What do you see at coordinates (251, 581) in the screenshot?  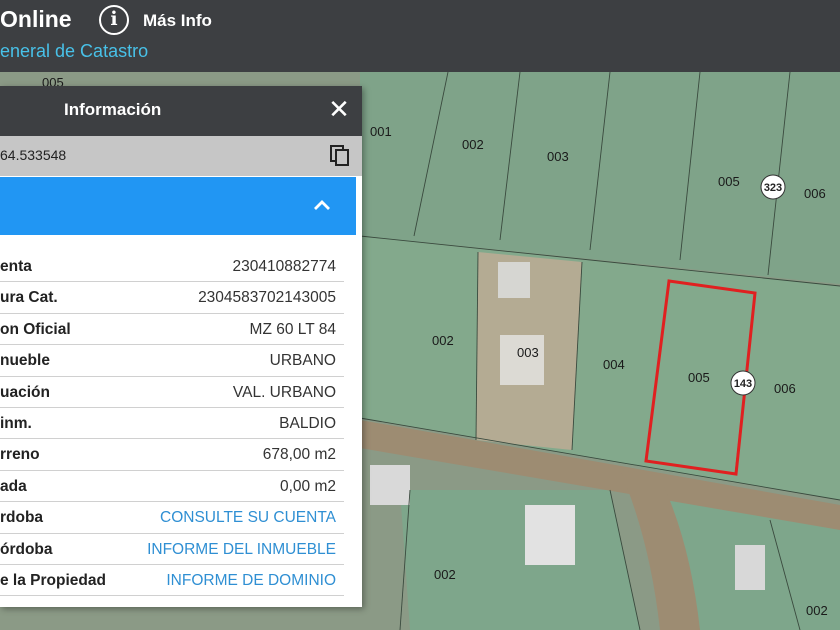 I see `informe-dominio-link: INFORME DE DOMINIO` at bounding box center [251, 581].